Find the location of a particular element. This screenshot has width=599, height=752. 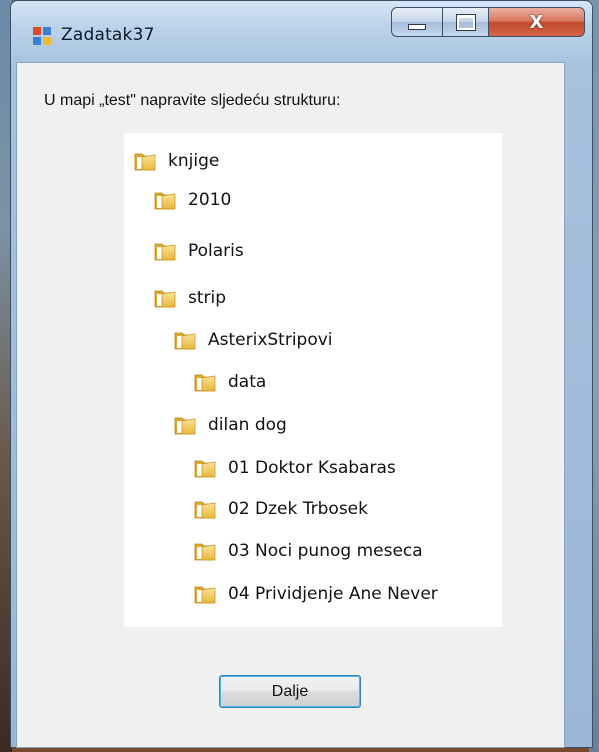

next-button: Dalje is located at coordinates (290, 691).